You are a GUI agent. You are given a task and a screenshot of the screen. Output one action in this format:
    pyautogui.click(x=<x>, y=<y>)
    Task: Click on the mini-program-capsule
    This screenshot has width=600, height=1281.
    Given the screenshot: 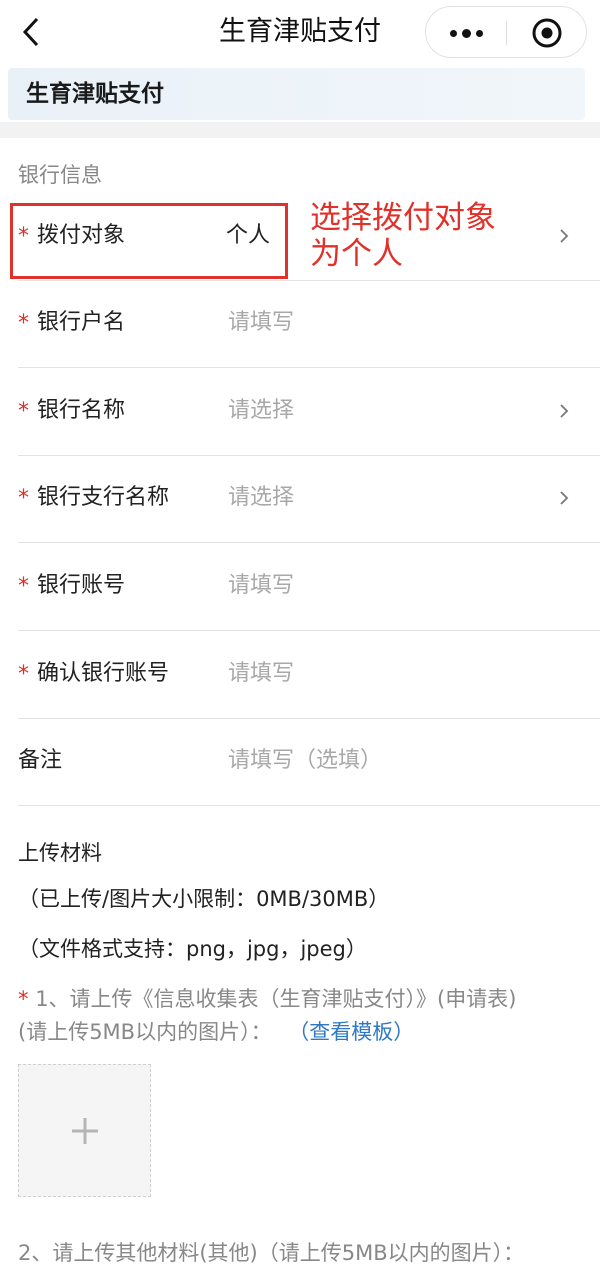 What is the action you would take?
    pyautogui.click(x=506, y=32)
    